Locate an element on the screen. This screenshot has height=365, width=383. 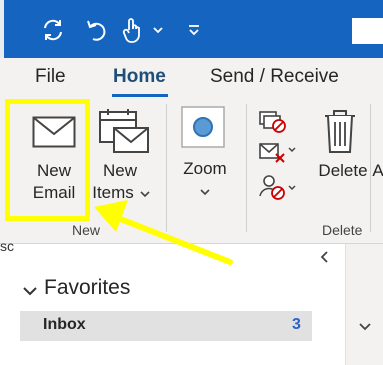
junk-icon is located at coordinates (278, 187).